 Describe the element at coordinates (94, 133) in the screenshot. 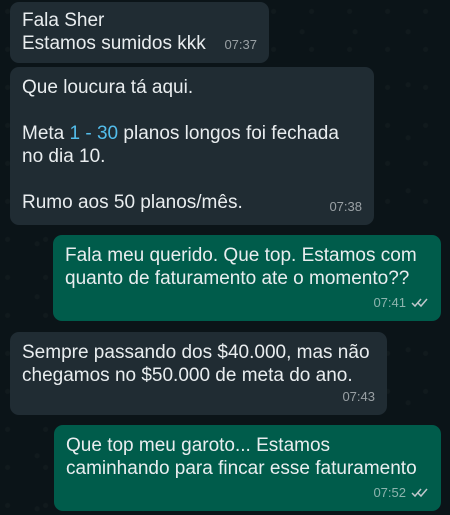

I see `message-link: 1 - 30` at that location.